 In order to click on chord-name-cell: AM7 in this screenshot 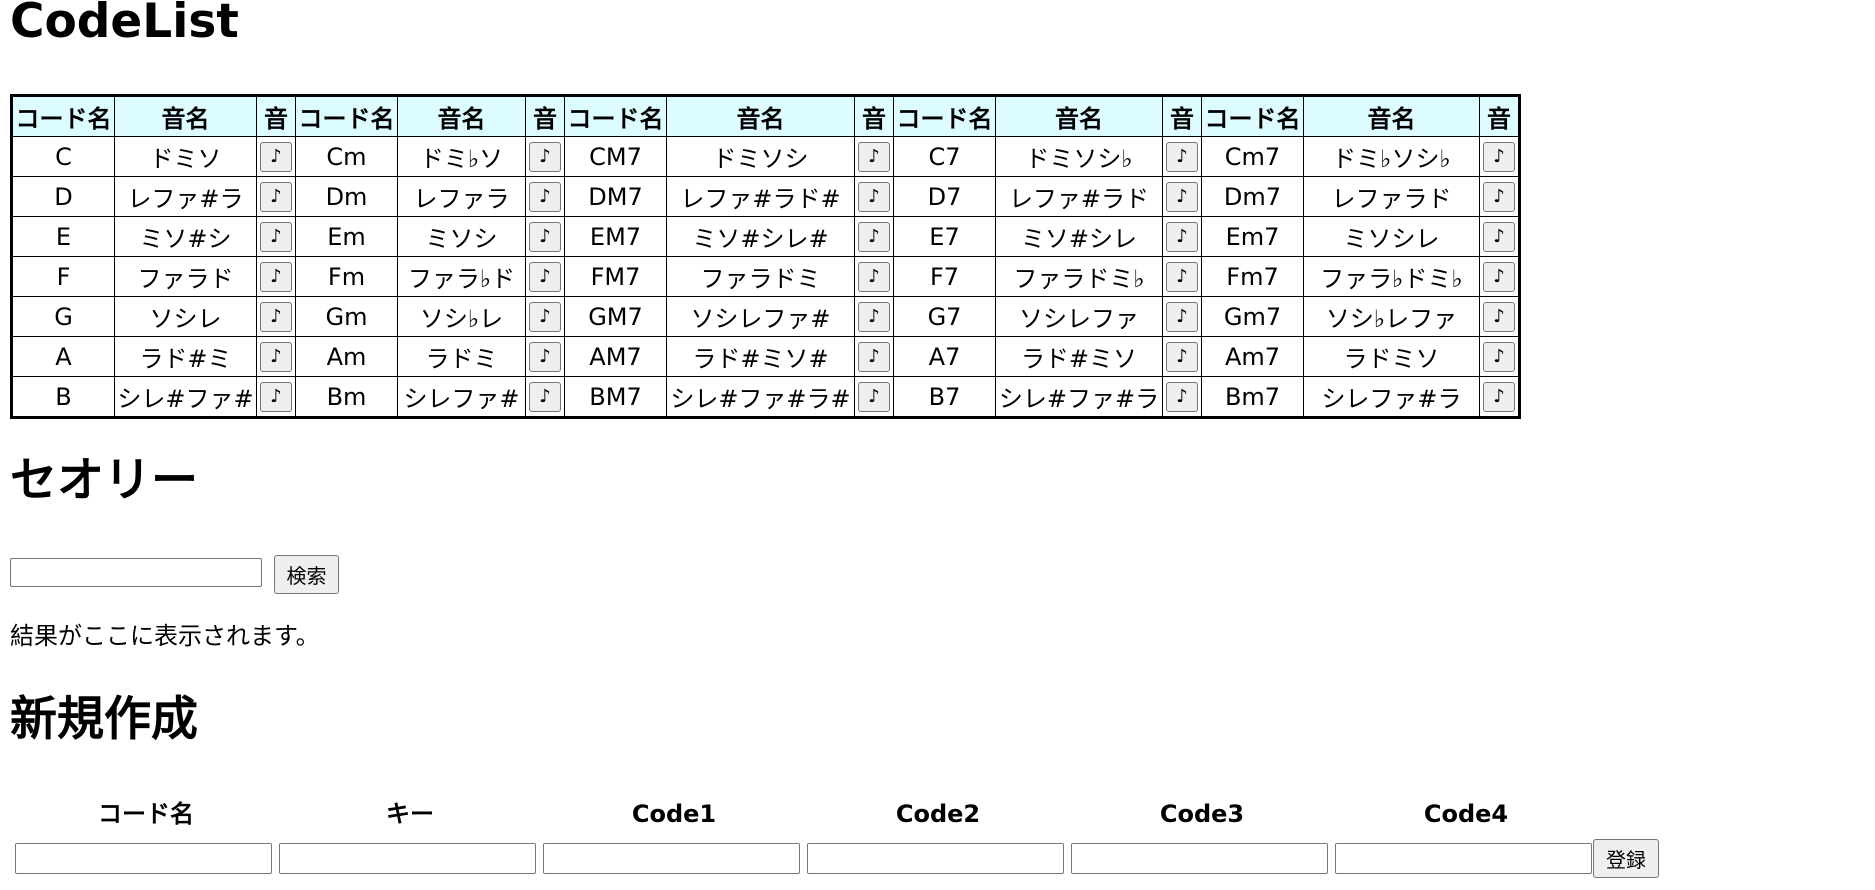, I will do `click(615, 356)`.